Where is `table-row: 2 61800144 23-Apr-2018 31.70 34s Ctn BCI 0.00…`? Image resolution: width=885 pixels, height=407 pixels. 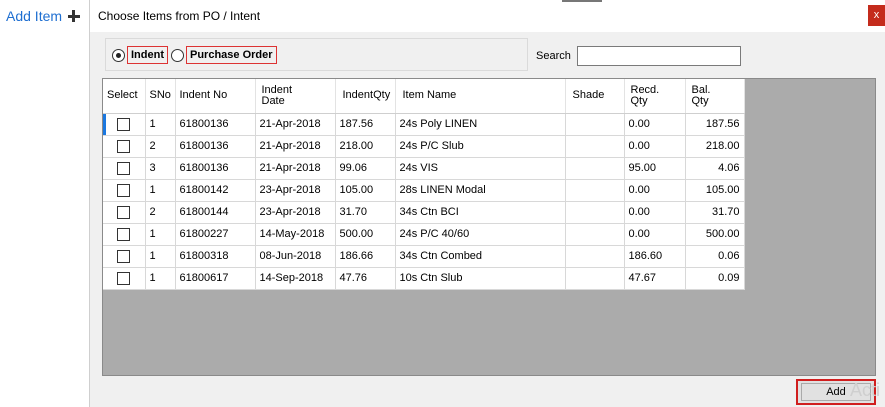
table-row: 2 61800144 23-Apr-2018 31.70 34s Ctn BCI 0.00… is located at coordinates (424, 212).